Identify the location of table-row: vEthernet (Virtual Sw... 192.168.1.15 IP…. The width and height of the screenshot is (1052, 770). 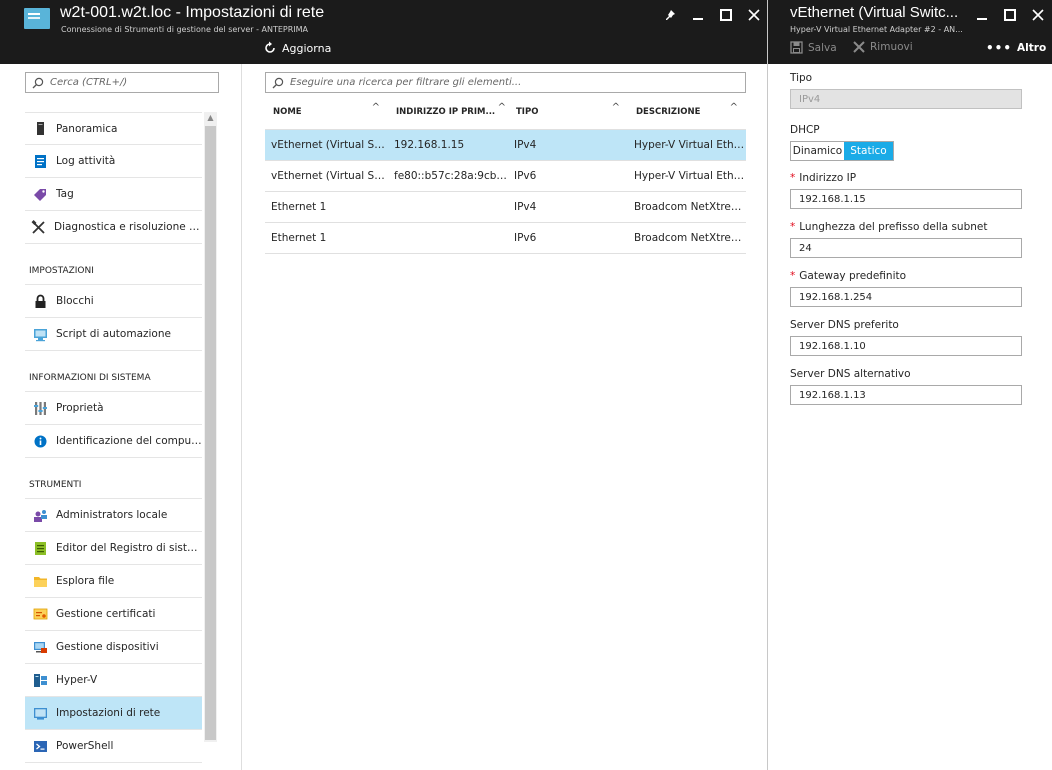
(505, 145).